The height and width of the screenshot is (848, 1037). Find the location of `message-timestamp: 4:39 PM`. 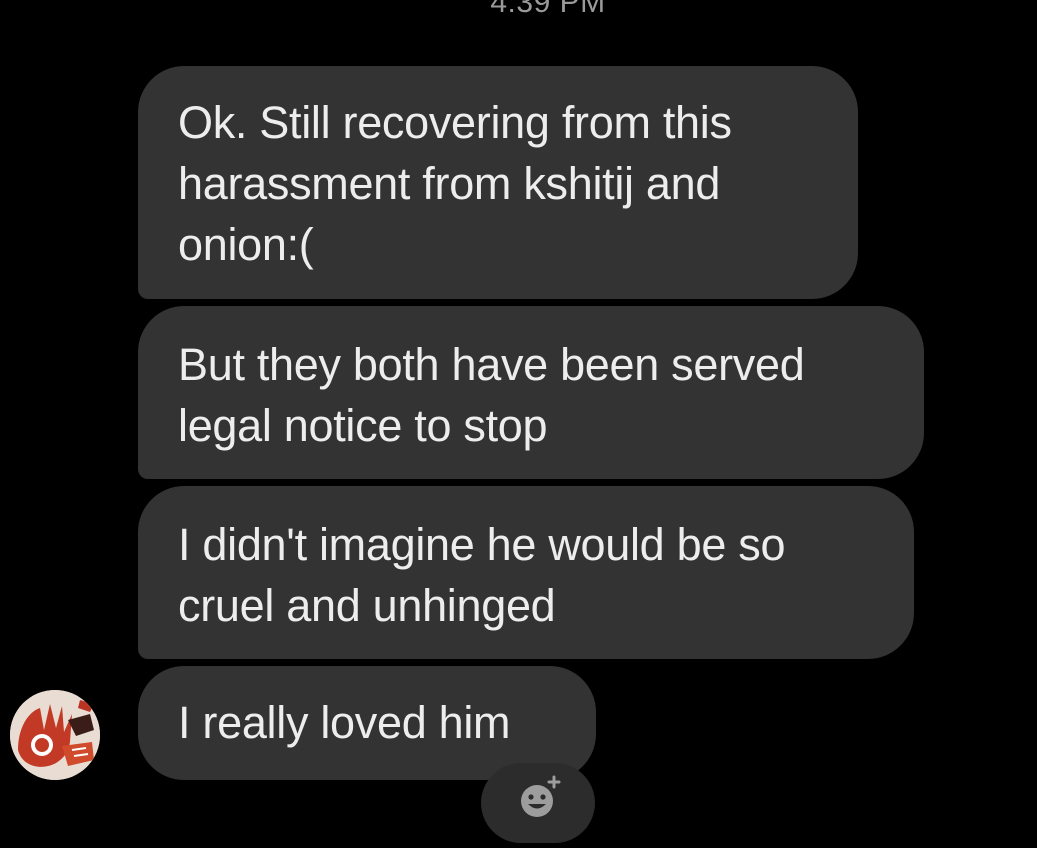

message-timestamp: 4:39 PM is located at coordinates (548, 9).